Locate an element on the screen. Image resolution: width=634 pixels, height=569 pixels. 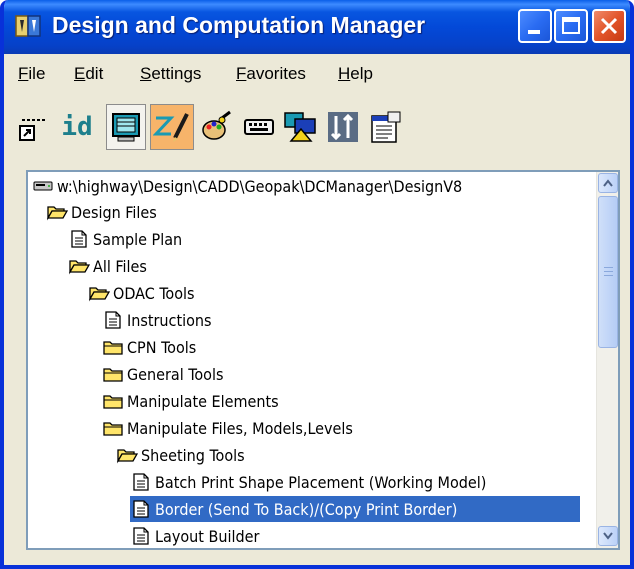
minimize-icon is located at coordinates (534, 32).